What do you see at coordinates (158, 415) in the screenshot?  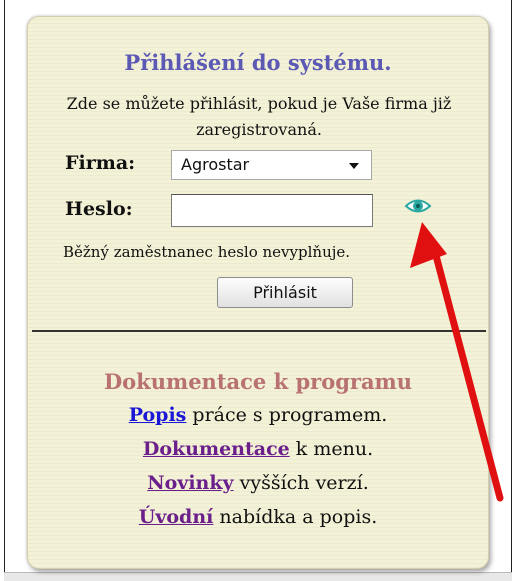 I see `popis-link: Popis` at bounding box center [158, 415].